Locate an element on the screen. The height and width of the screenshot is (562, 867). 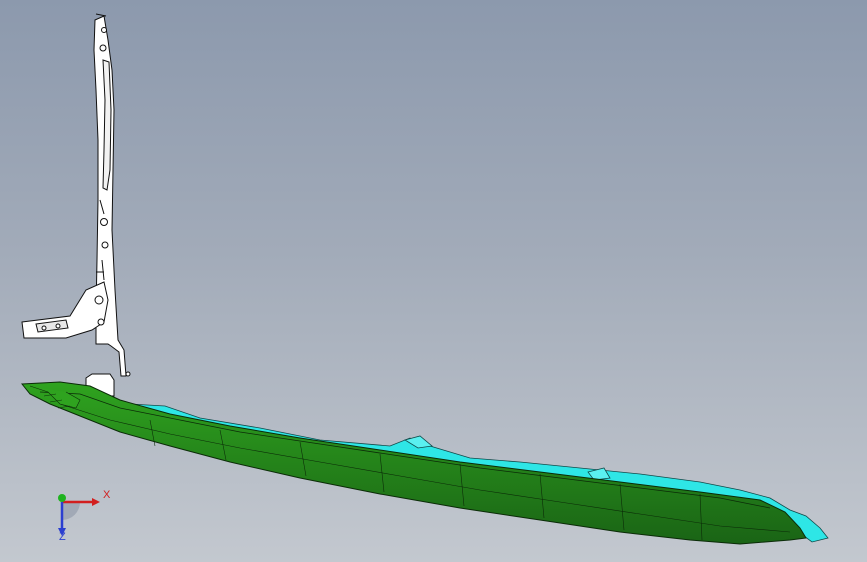
triad-graphic is located at coordinates (79, 515).